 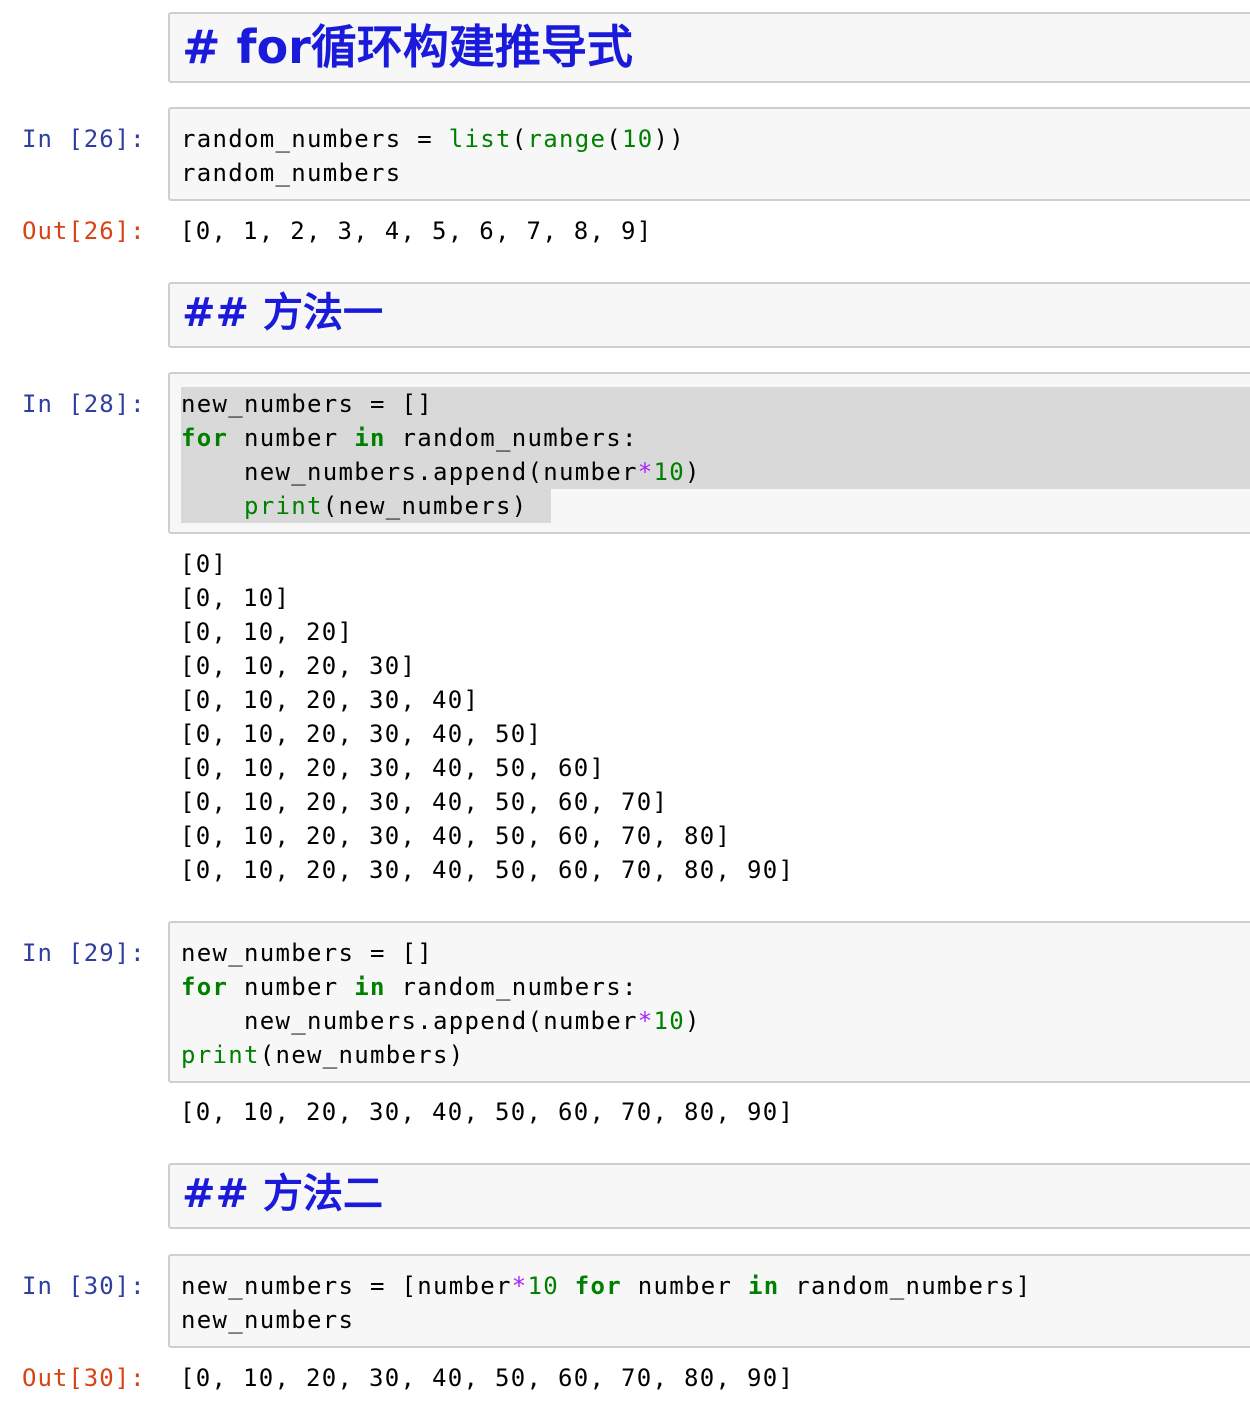 I want to click on markdown-heading-h1: # for循环构建推导式, so click(x=407, y=47).